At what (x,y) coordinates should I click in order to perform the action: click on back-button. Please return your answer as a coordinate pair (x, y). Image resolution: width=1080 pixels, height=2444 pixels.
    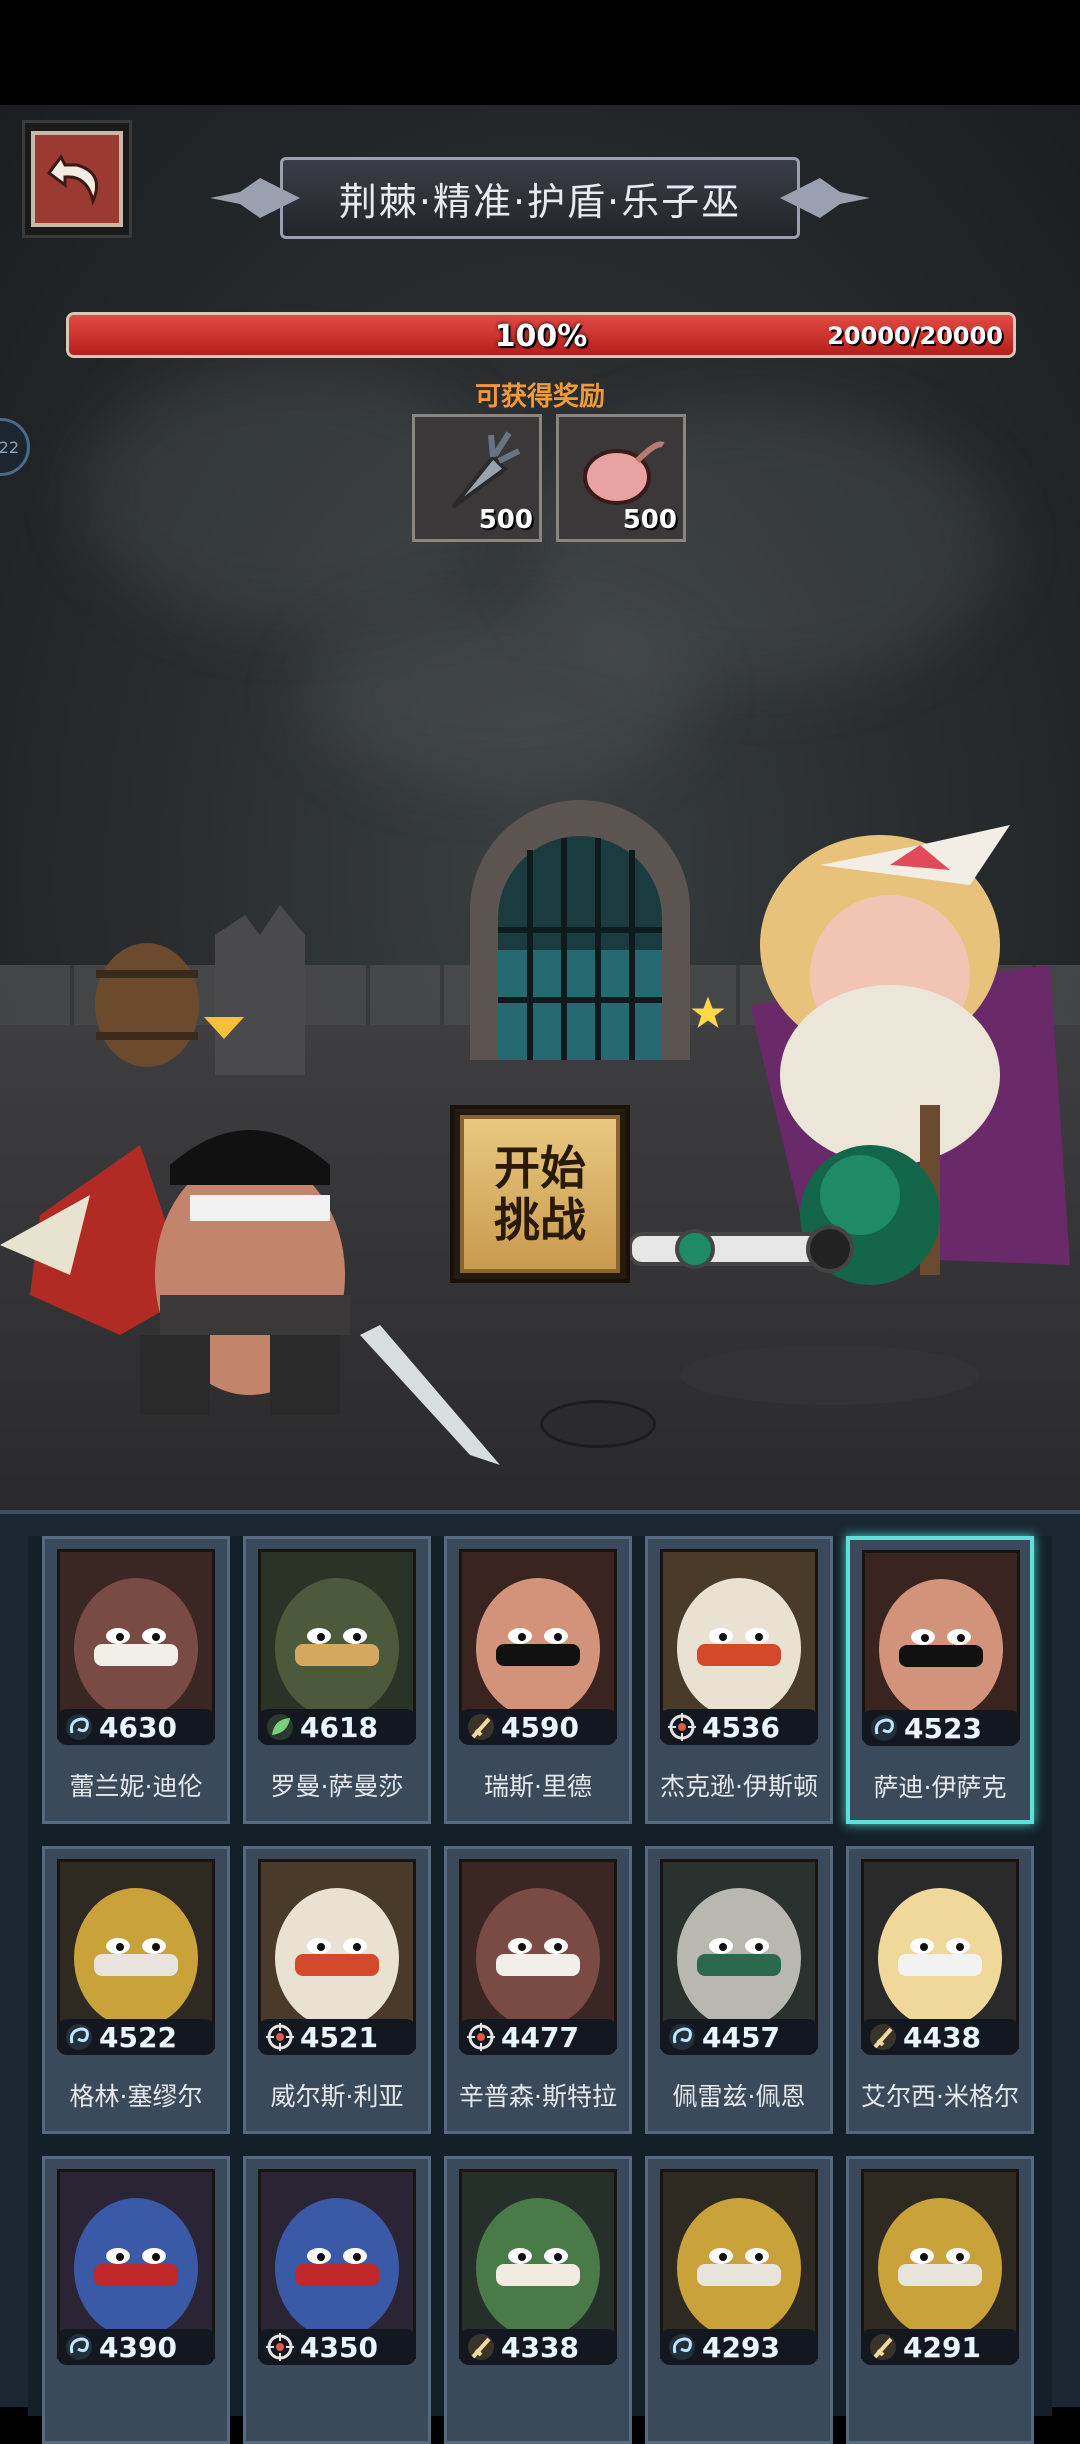
    Looking at the image, I should click on (77, 179).